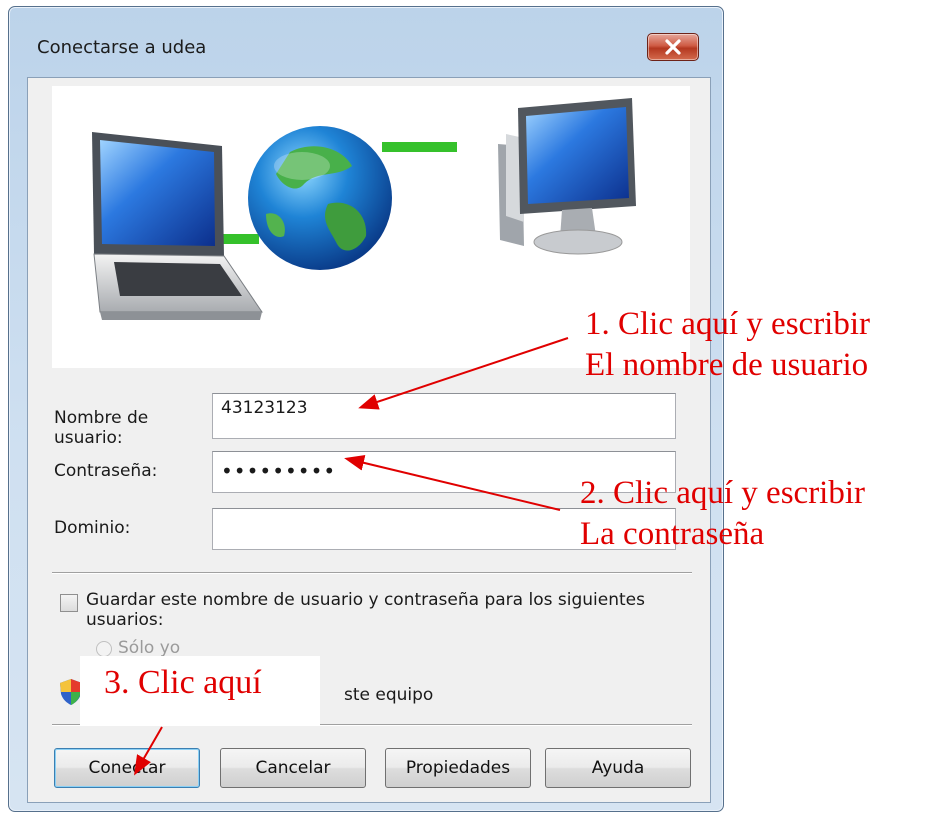  Describe the element at coordinates (148, 751) in the screenshot. I see `step3-arrow` at that location.